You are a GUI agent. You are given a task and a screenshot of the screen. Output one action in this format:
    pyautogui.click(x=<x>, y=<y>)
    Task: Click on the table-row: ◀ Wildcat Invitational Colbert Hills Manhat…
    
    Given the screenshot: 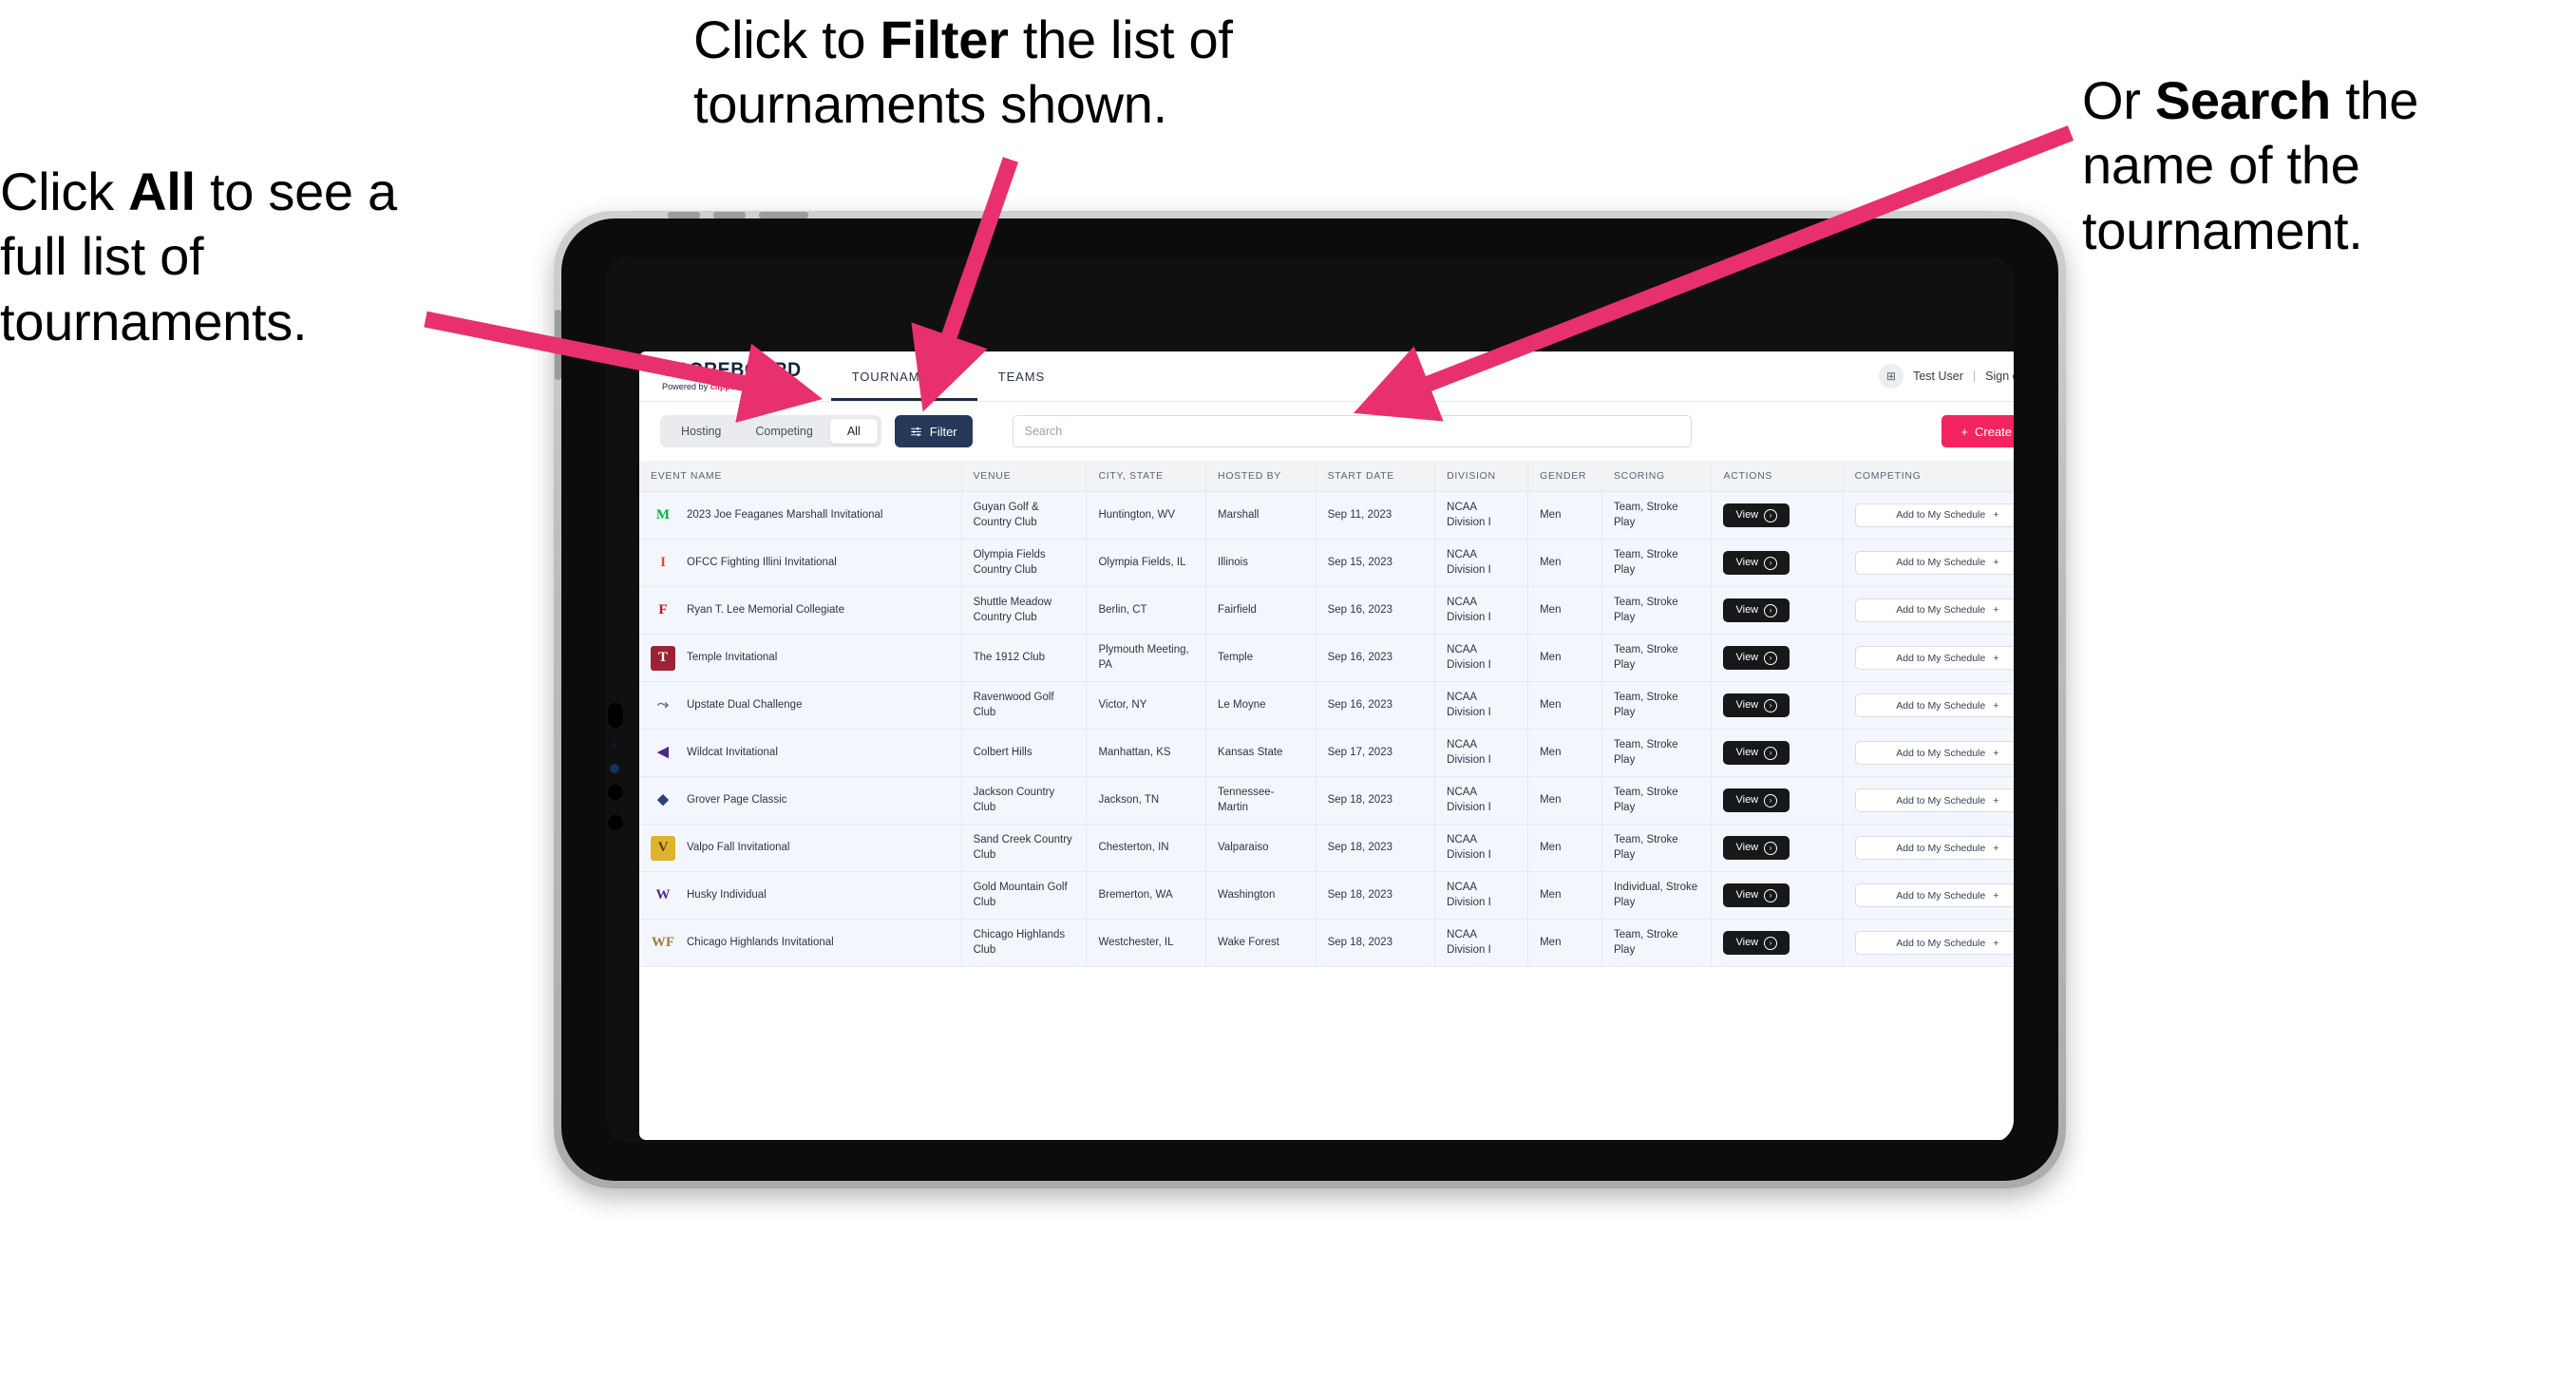 What is the action you would take?
    pyautogui.click(x=1326, y=753)
    